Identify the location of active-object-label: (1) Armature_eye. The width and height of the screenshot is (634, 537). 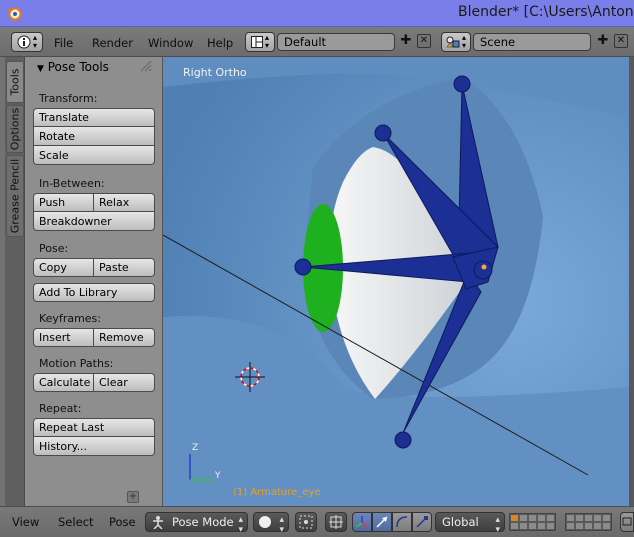
(277, 492).